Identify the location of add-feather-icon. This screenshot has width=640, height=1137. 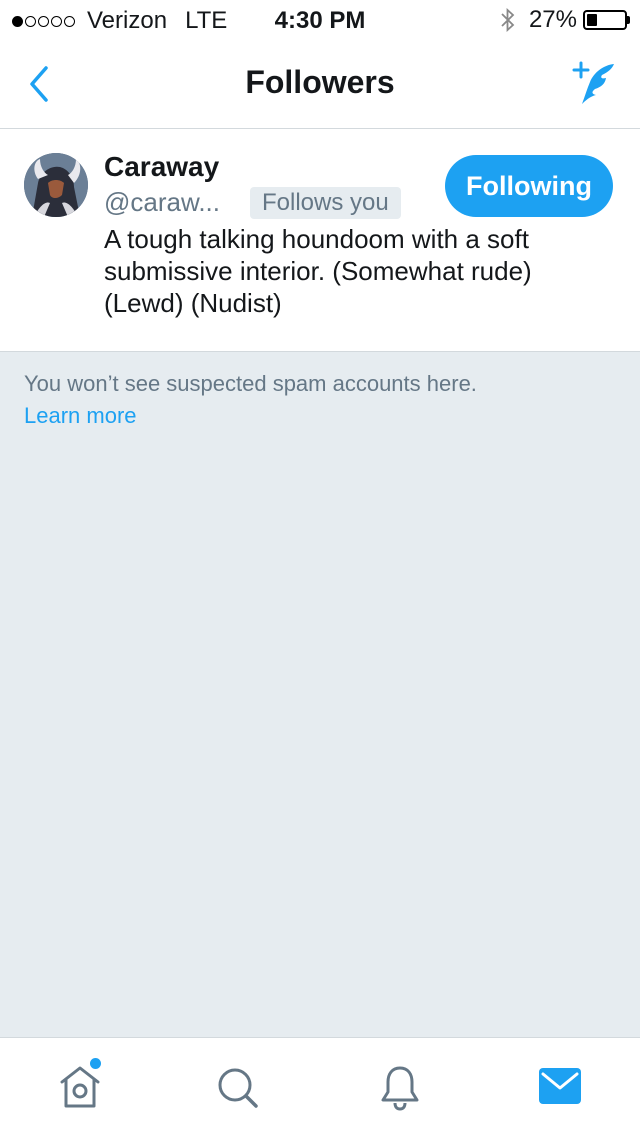
(594, 84).